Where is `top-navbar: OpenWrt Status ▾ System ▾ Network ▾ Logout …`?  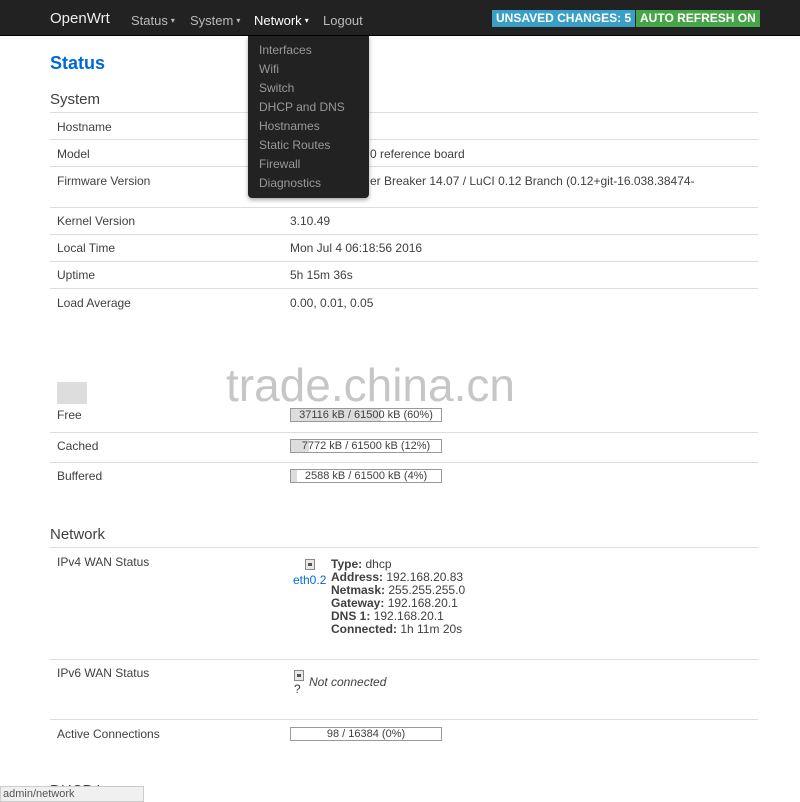 top-navbar: OpenWrt Status ▾ System ▾ Network ▾ Logout … is located at coordinates (400, 18).